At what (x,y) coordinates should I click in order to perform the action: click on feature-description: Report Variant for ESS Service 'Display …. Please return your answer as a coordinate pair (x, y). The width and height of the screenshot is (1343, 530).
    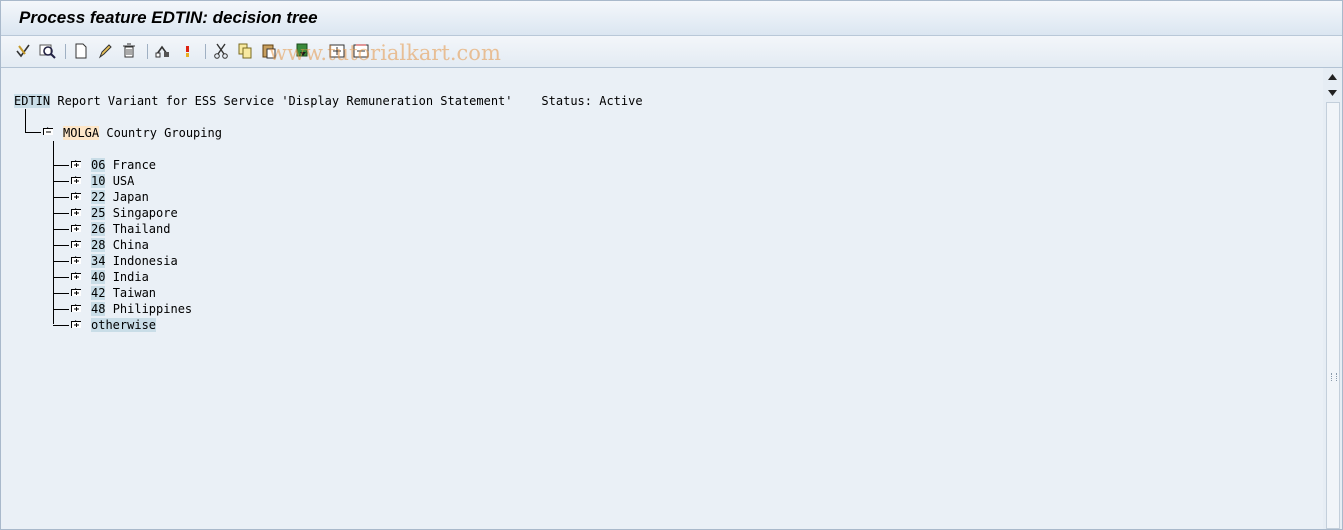
    Looking at the image, I should click on (285, 101).